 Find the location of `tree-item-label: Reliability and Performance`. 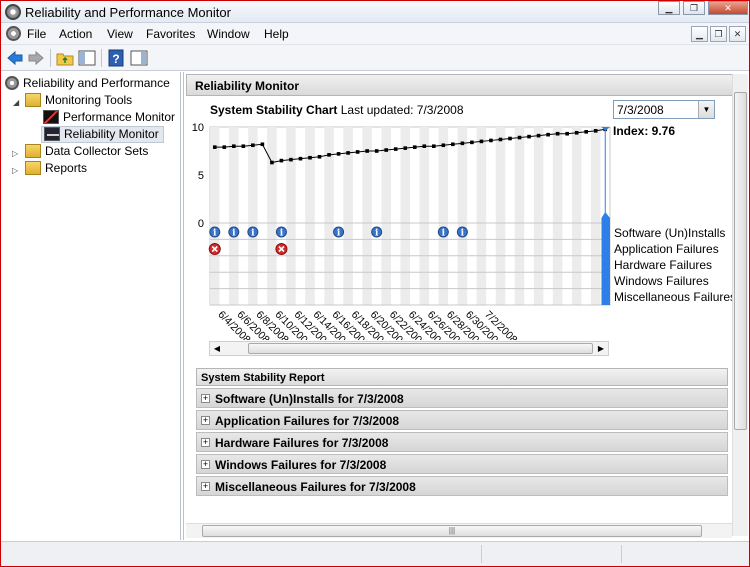

tree-item-label: Reliability and Performance is located at coordinates (96, 83).